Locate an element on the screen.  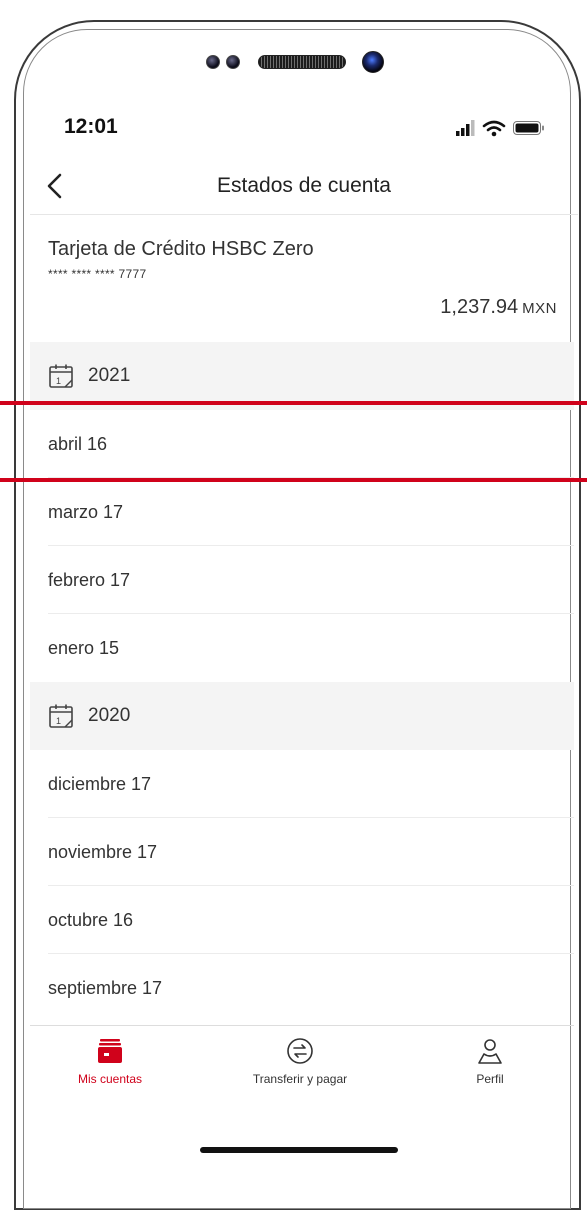
nav-header: Estados de cuenta is located at coordinates (304, 187).